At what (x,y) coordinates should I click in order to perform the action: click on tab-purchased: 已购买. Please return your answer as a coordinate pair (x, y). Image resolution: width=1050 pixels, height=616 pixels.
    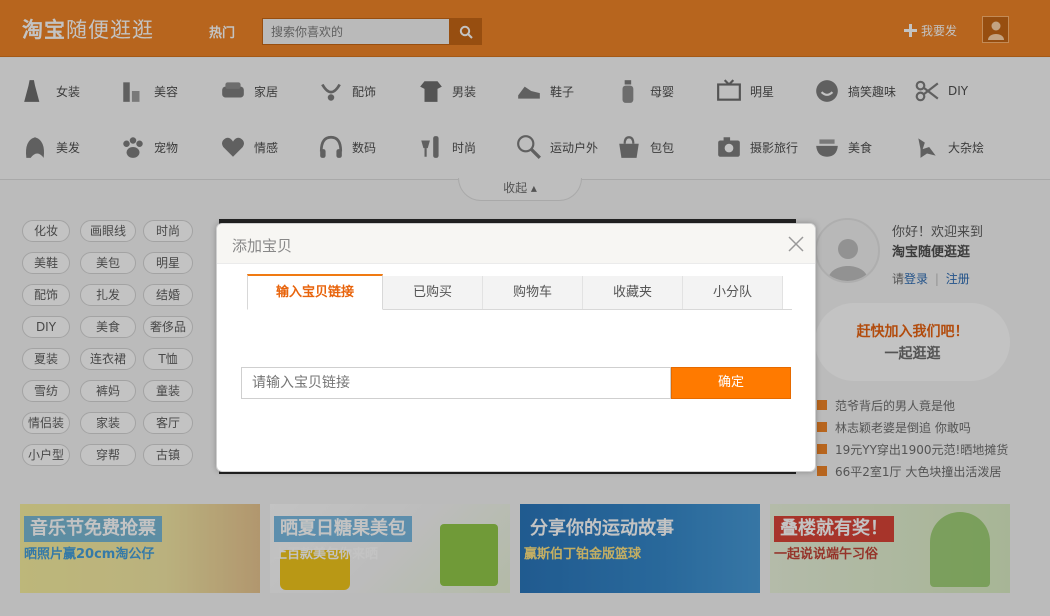
    Looking at the image, I should click on (433, 292).